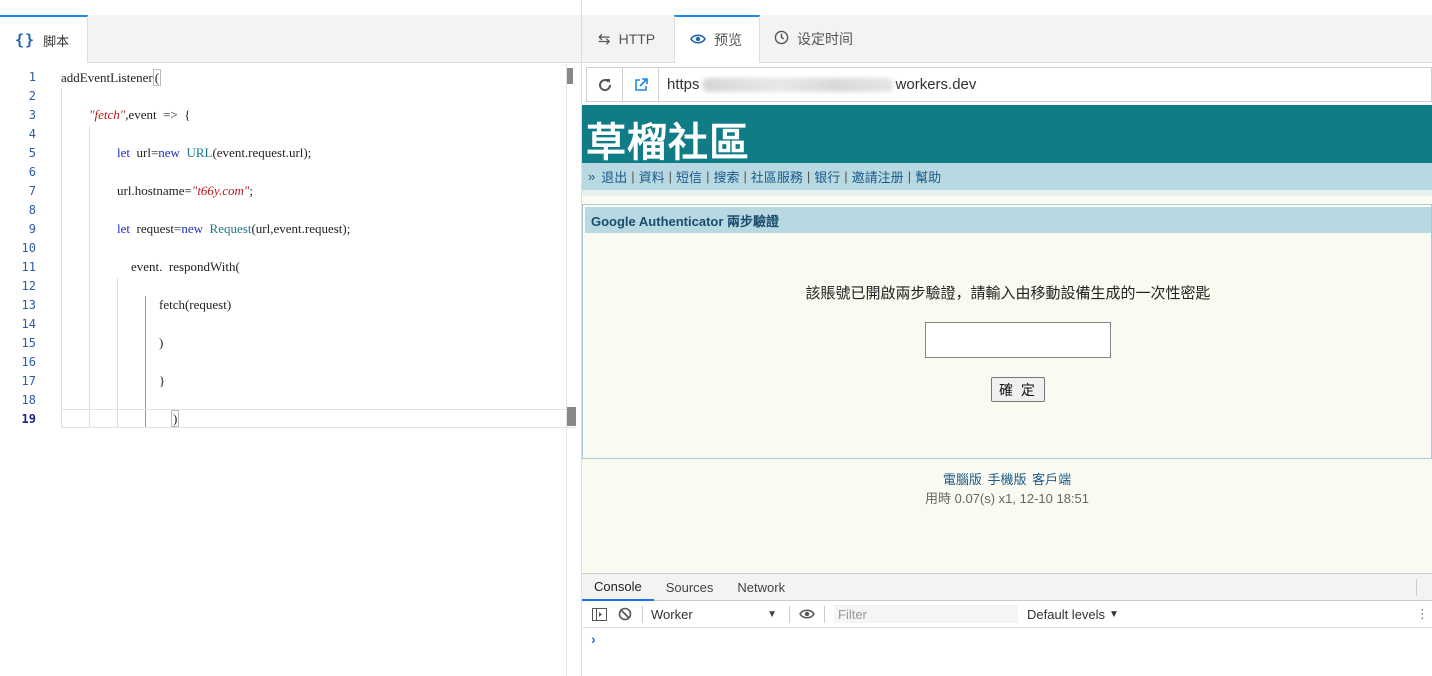 This screenshot has width=1432, height=676. What do you see at coordinates (928, 176) in the screenshot?
I see `nav-link-help: 幫助` at bounding box center [928, 176].